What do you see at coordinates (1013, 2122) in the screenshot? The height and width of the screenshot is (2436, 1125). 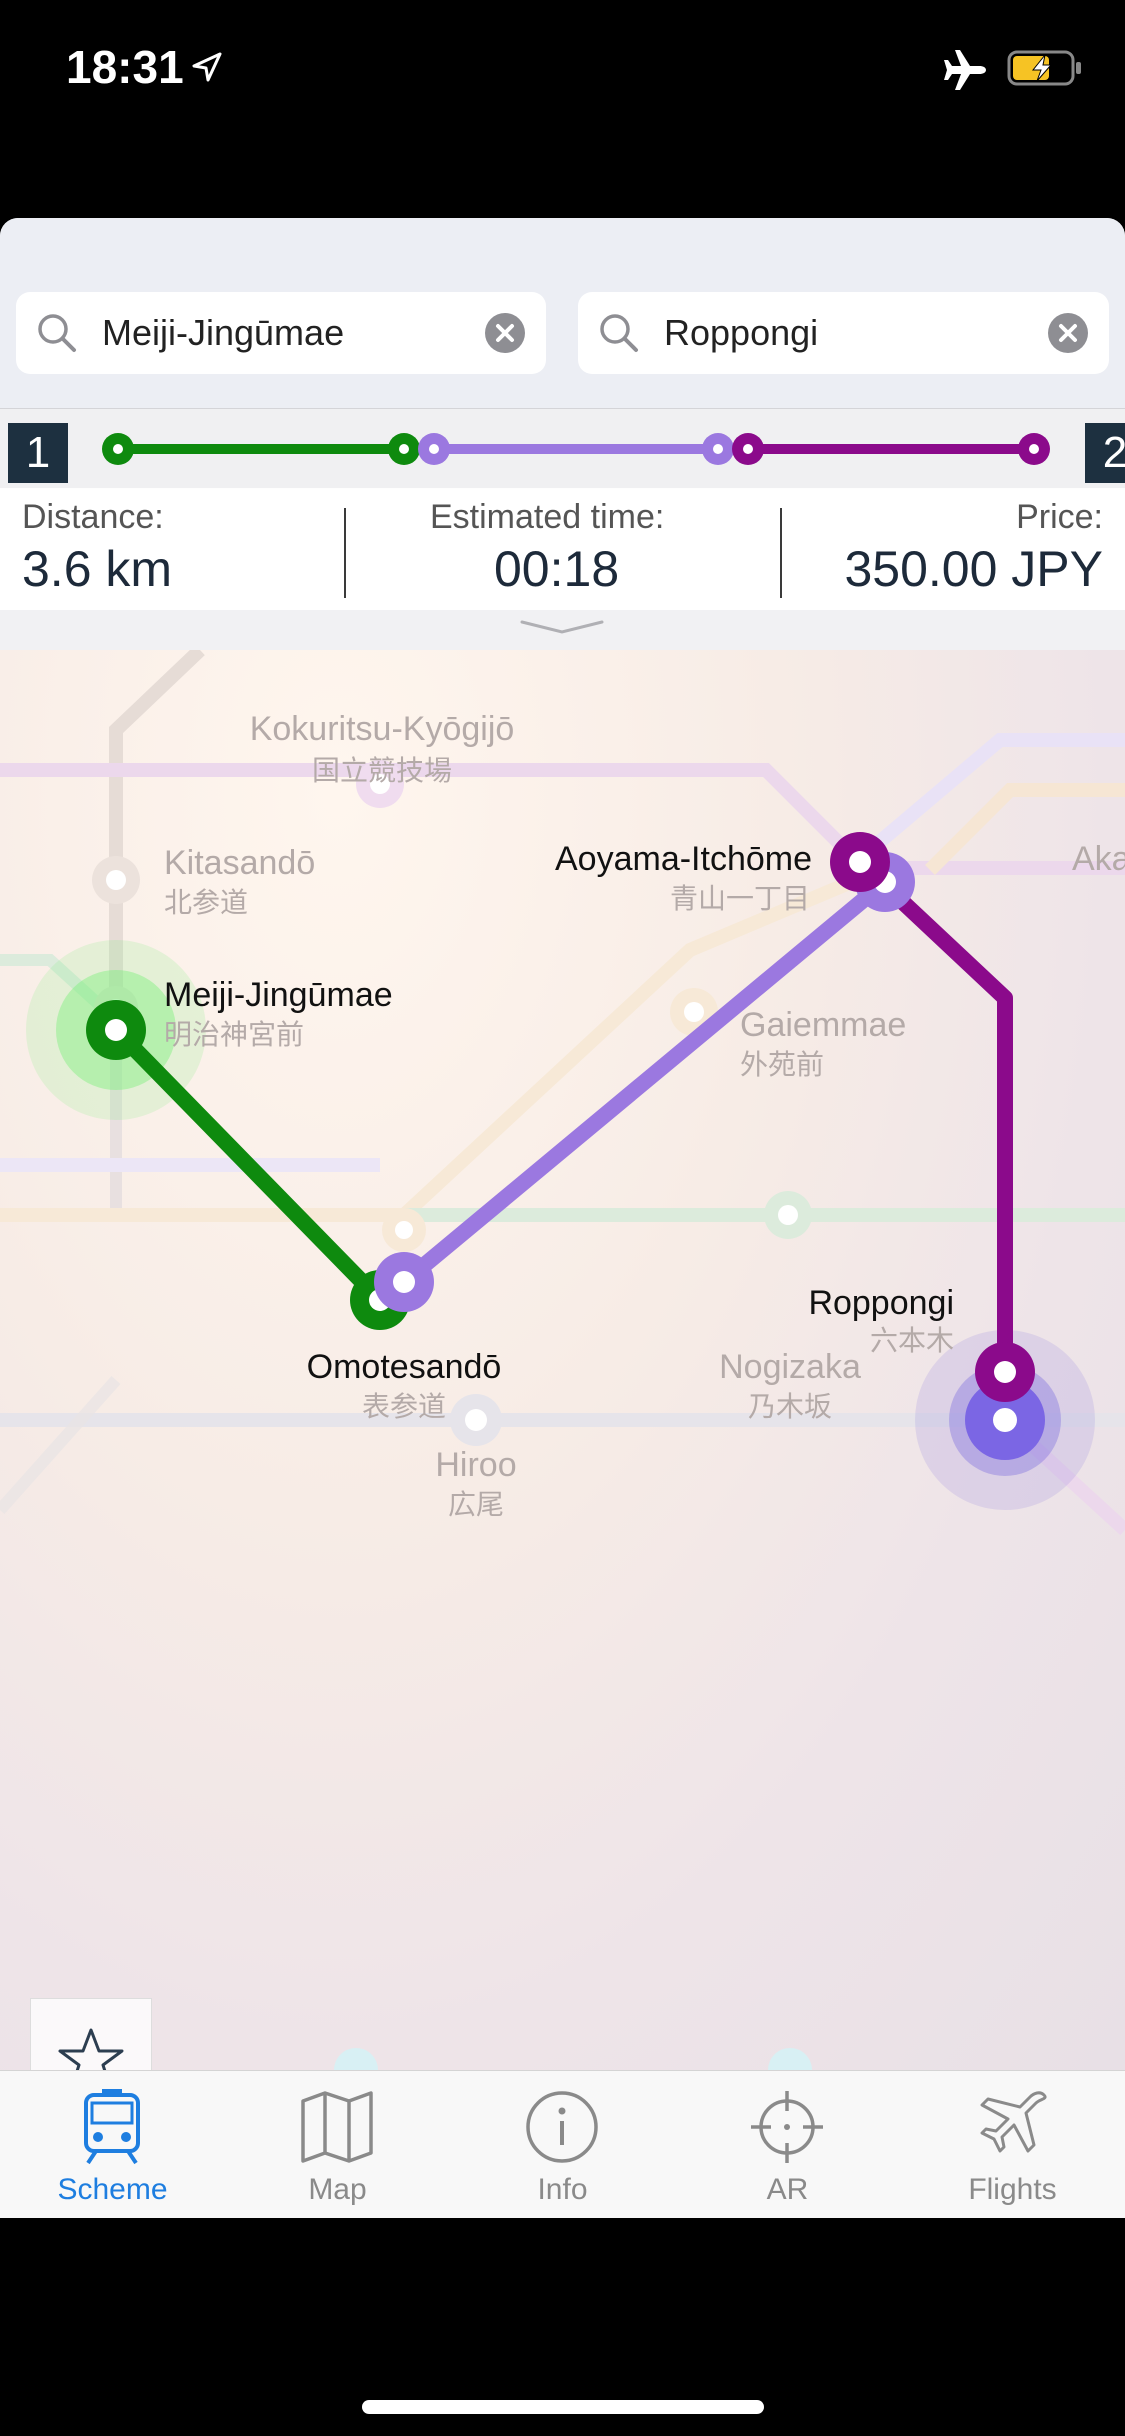 I see `airplane-icon` at bounding box center [1013, 2122].